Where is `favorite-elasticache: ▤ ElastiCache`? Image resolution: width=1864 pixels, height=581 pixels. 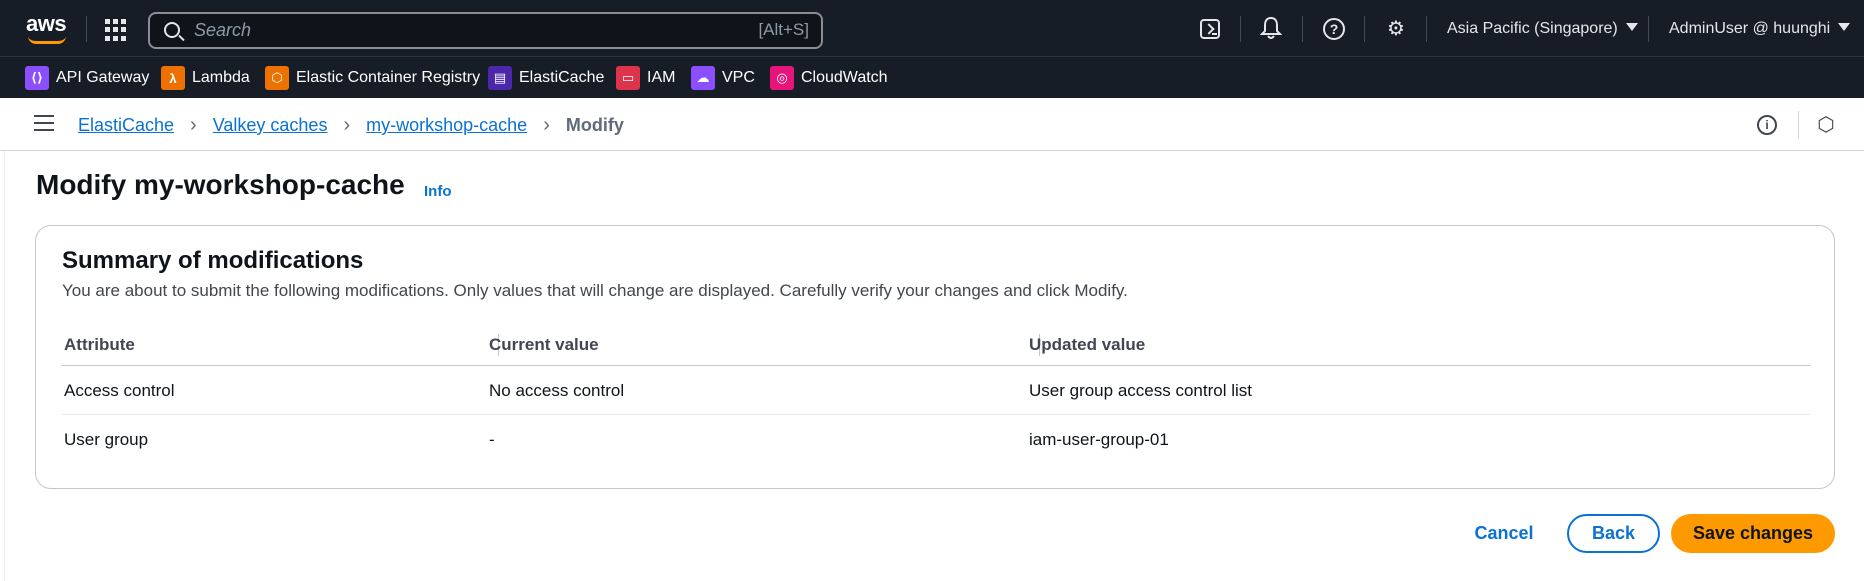
favorite-elasticache: ▤ ElastiCache is located at coordinates (546, 78).